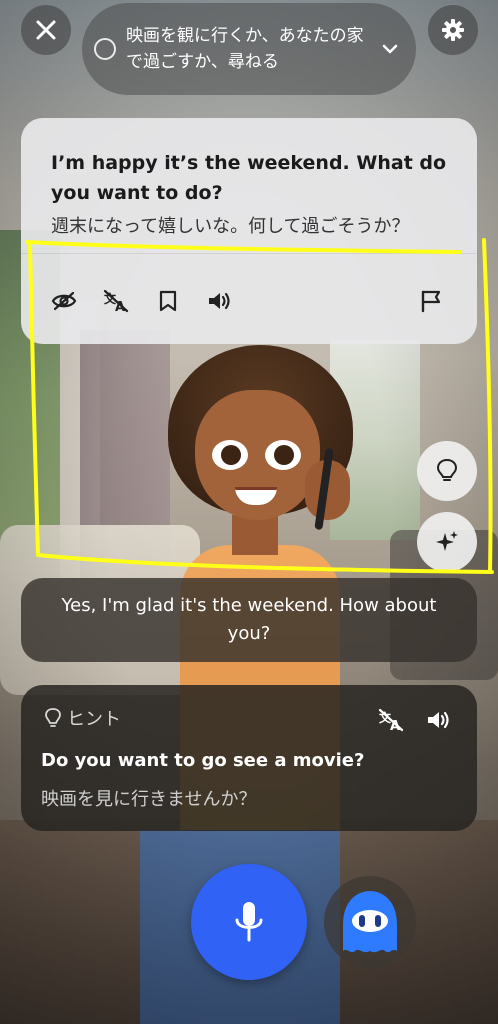  I want to click on hide-translation-button: 文 A, so click(116, 301).